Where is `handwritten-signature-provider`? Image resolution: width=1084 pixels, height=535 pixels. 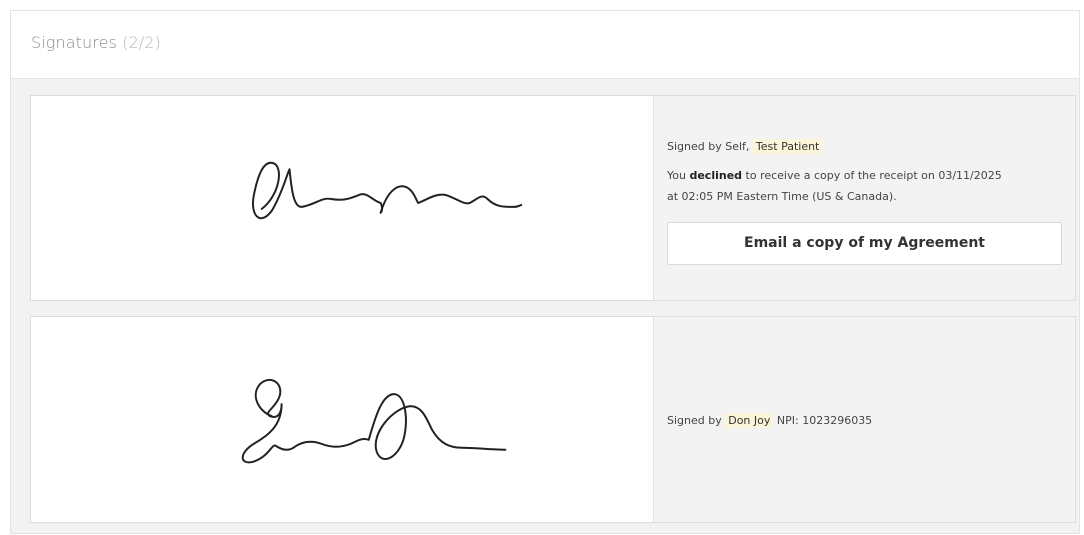 handwritten-signature-provider is located at coordinates (374, 421).